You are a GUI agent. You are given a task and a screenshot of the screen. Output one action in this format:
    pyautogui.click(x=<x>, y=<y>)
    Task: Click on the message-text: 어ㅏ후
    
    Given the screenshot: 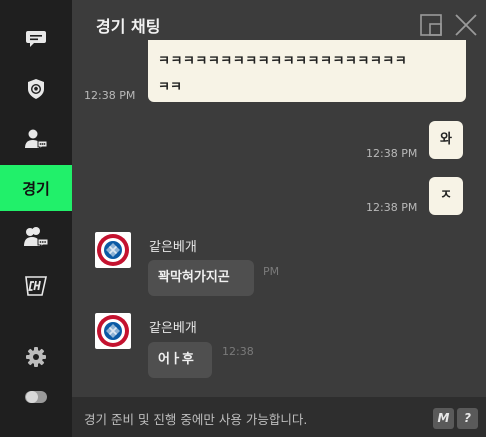 What is the action you would take?
    pyautogui.click(x=176, y=359)
    